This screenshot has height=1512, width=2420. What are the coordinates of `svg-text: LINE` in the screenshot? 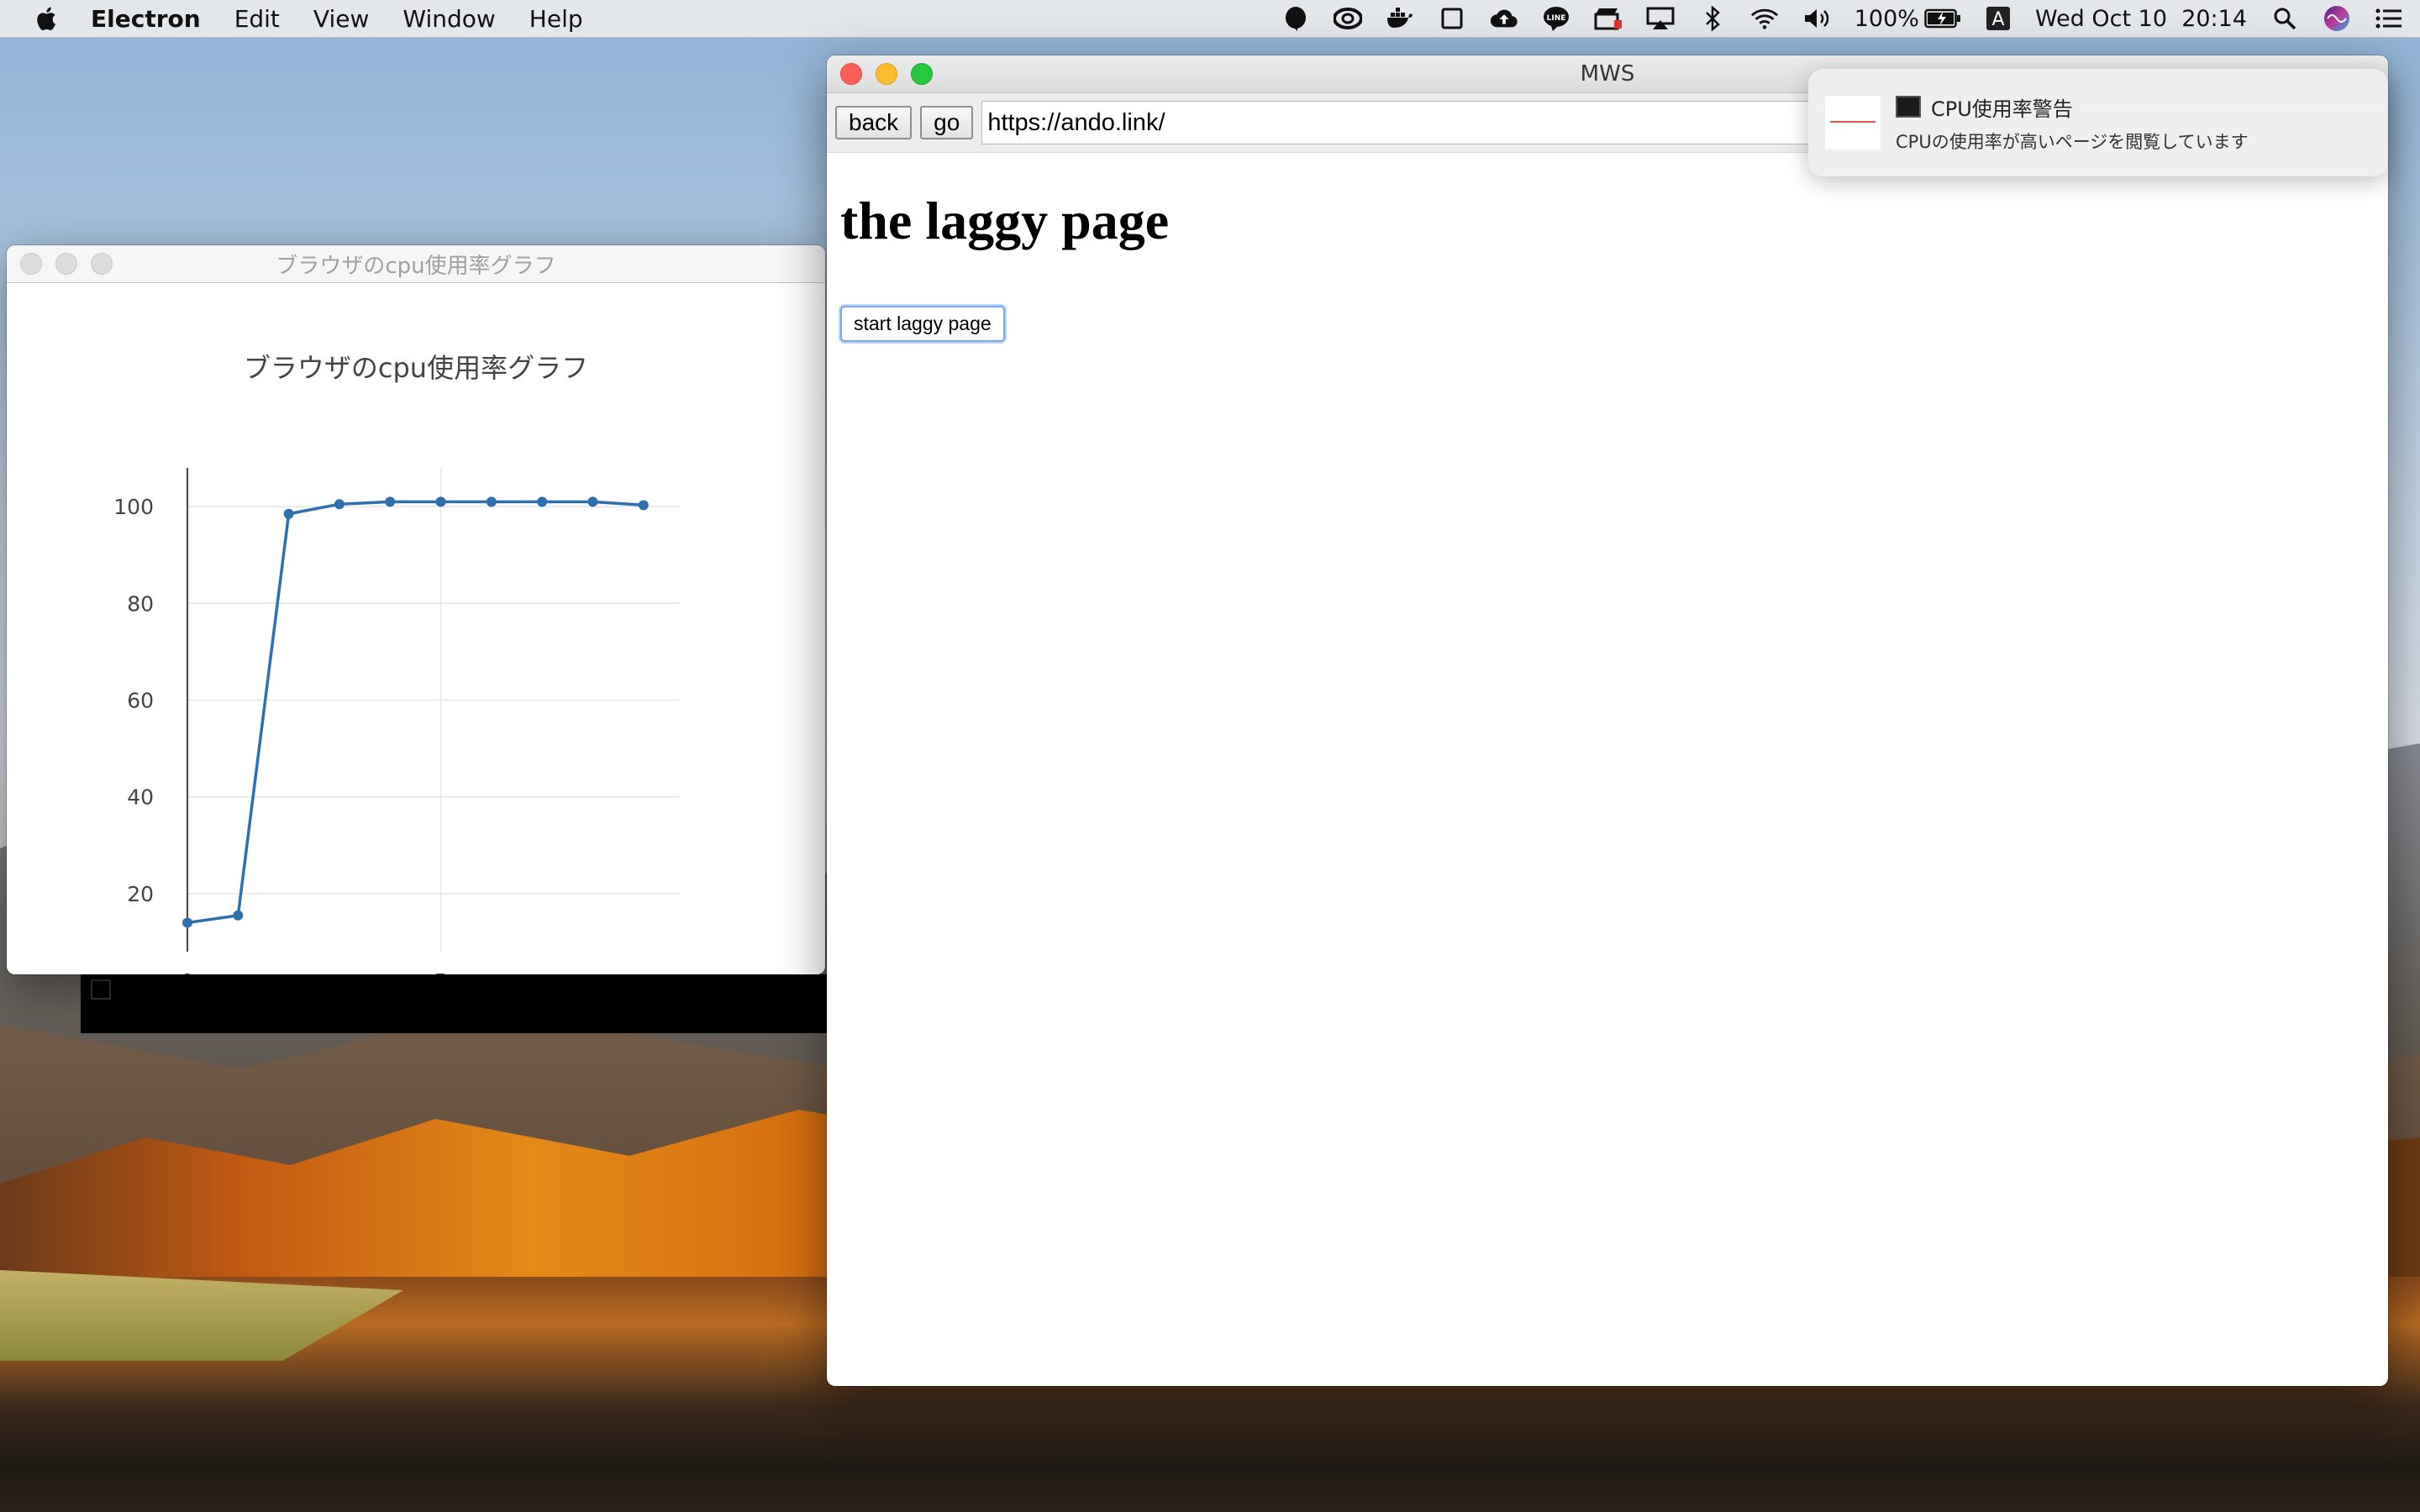 It's located at (1556, 18).